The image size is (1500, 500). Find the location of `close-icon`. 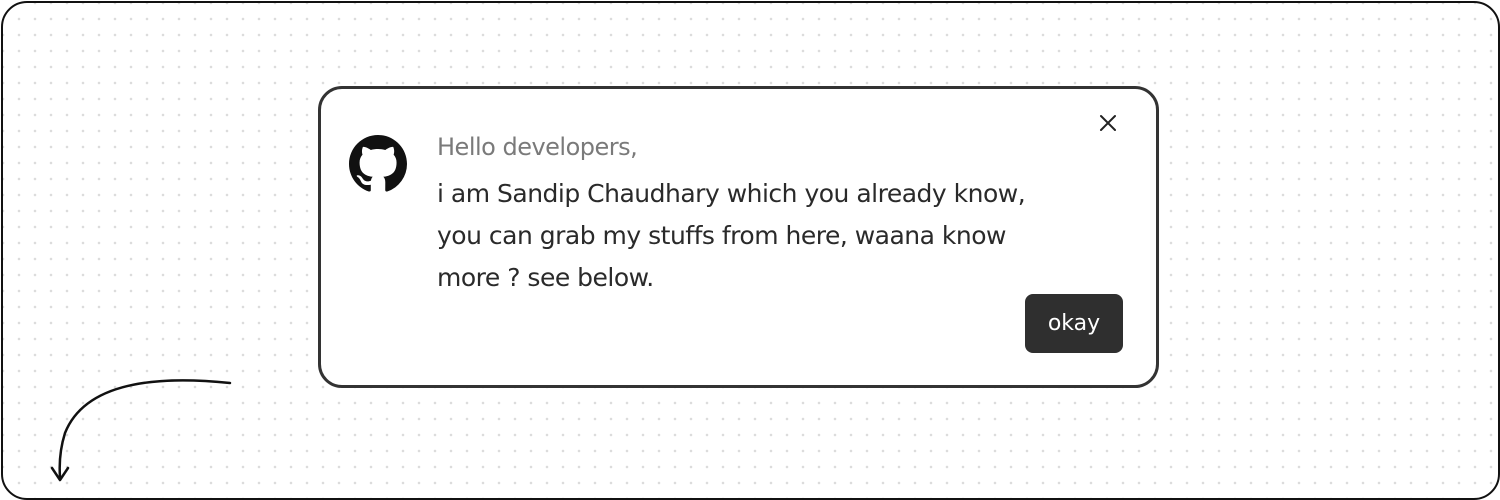

close-icon is located at coordinates (1108, 123).